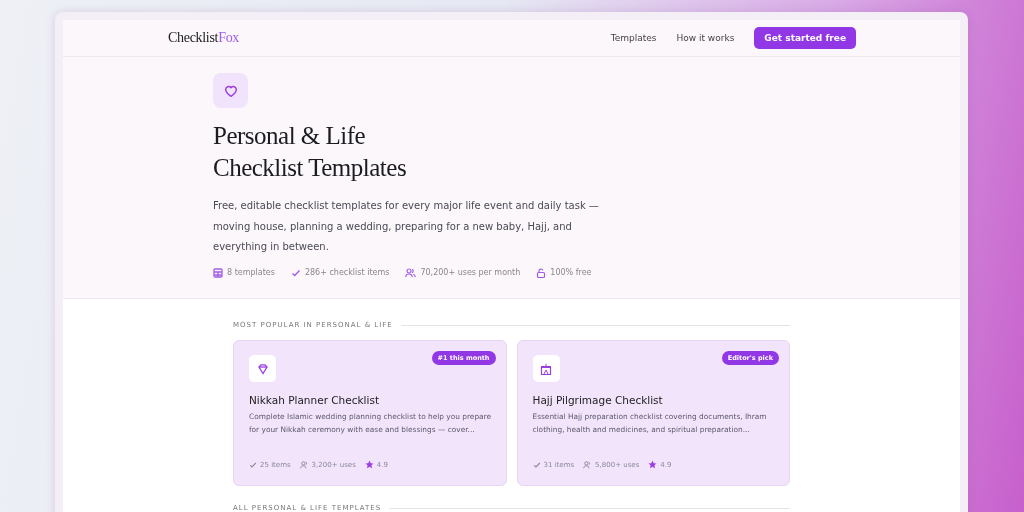 The width and height of the screenshot is (1024, 512). What do you see at coordinates (470, 272) in the screenshot?
I see `stat-text: 70,200+ uses per month` at bounding box center [470, 272].